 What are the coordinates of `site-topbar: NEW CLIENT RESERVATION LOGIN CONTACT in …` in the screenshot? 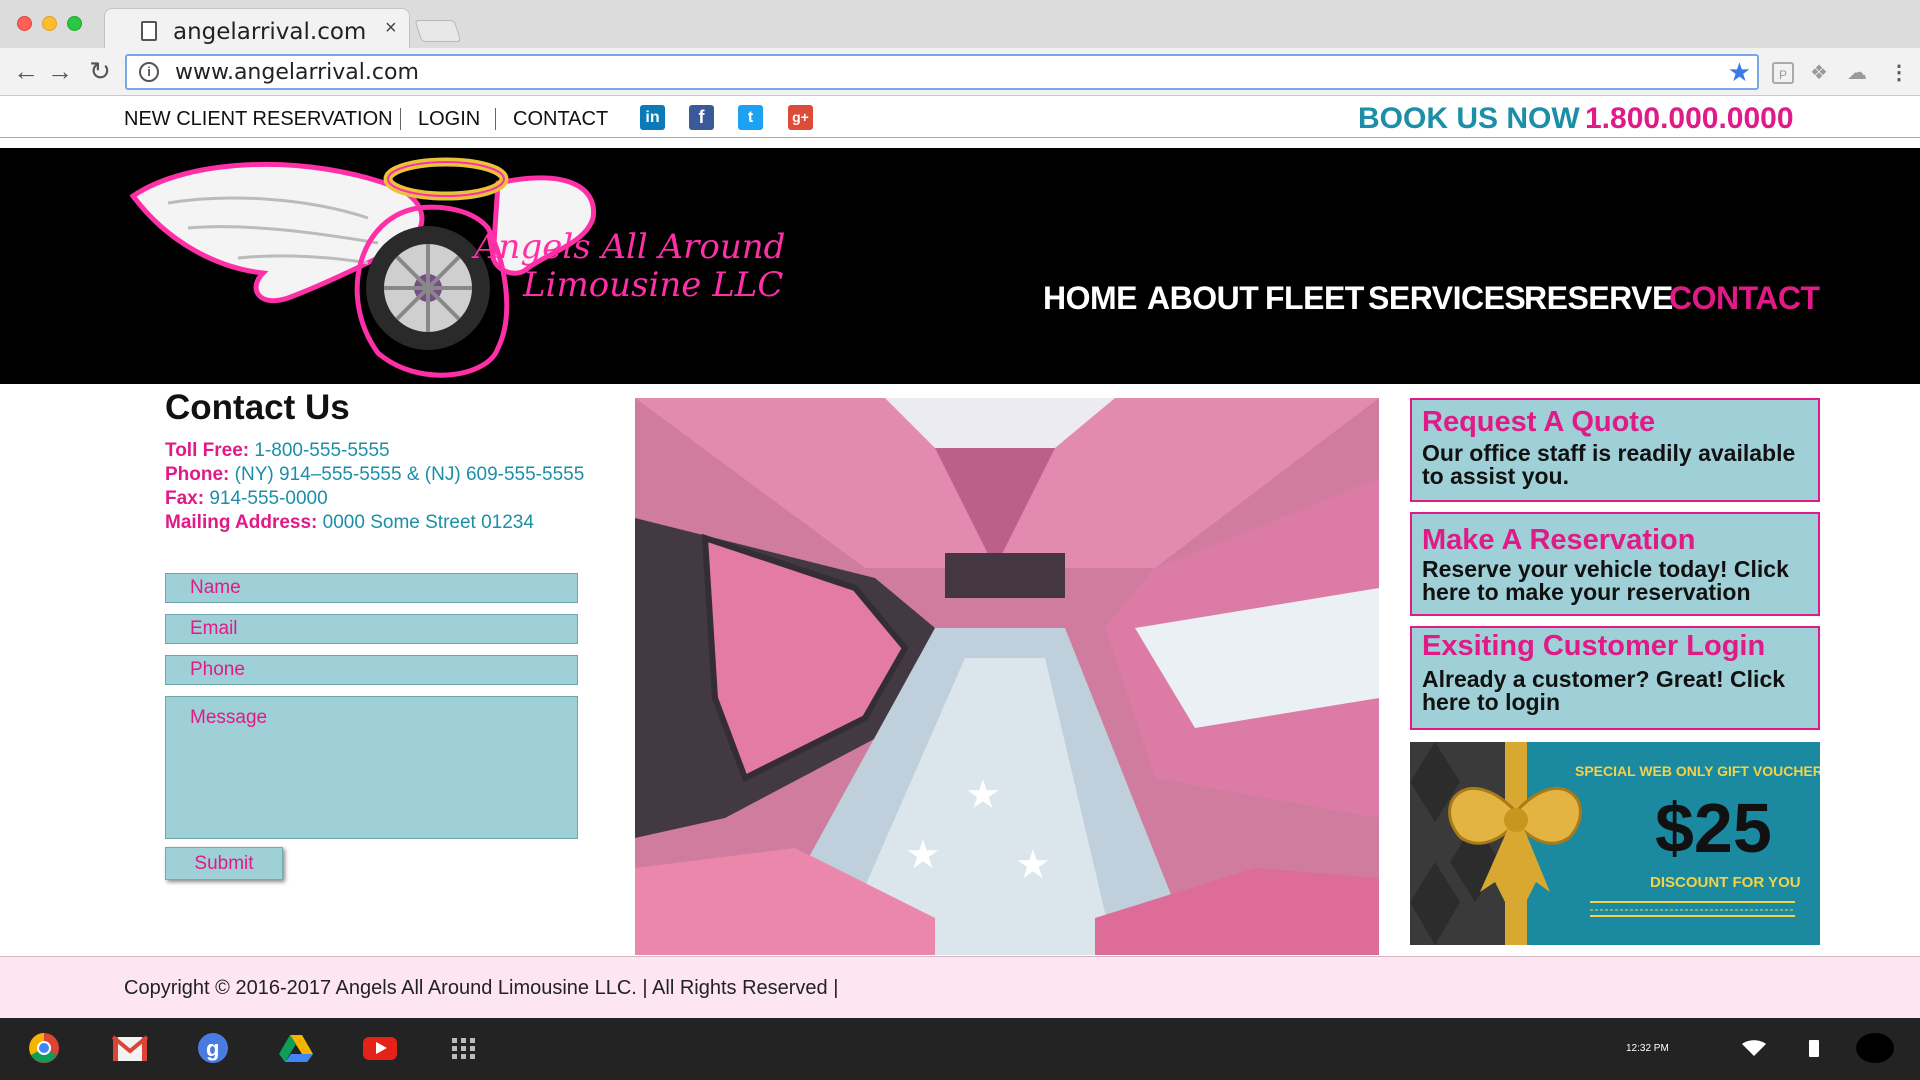 It's located at (960, 117).